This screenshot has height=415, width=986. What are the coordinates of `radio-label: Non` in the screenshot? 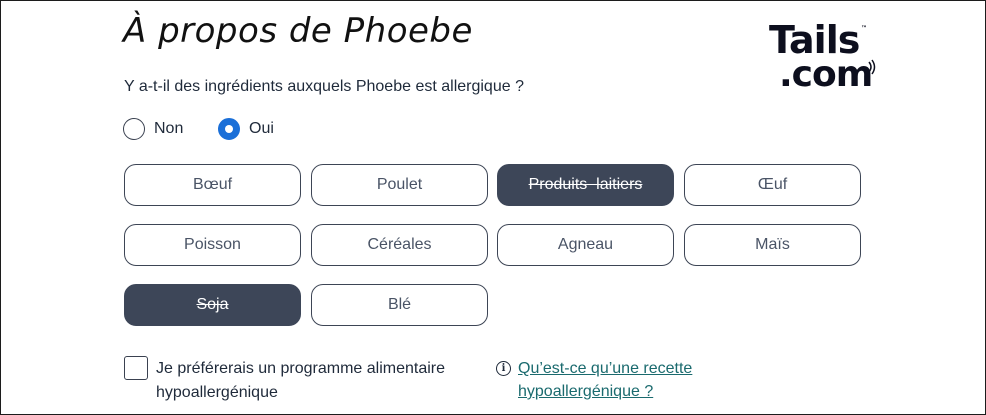 It's located at (169, 128).